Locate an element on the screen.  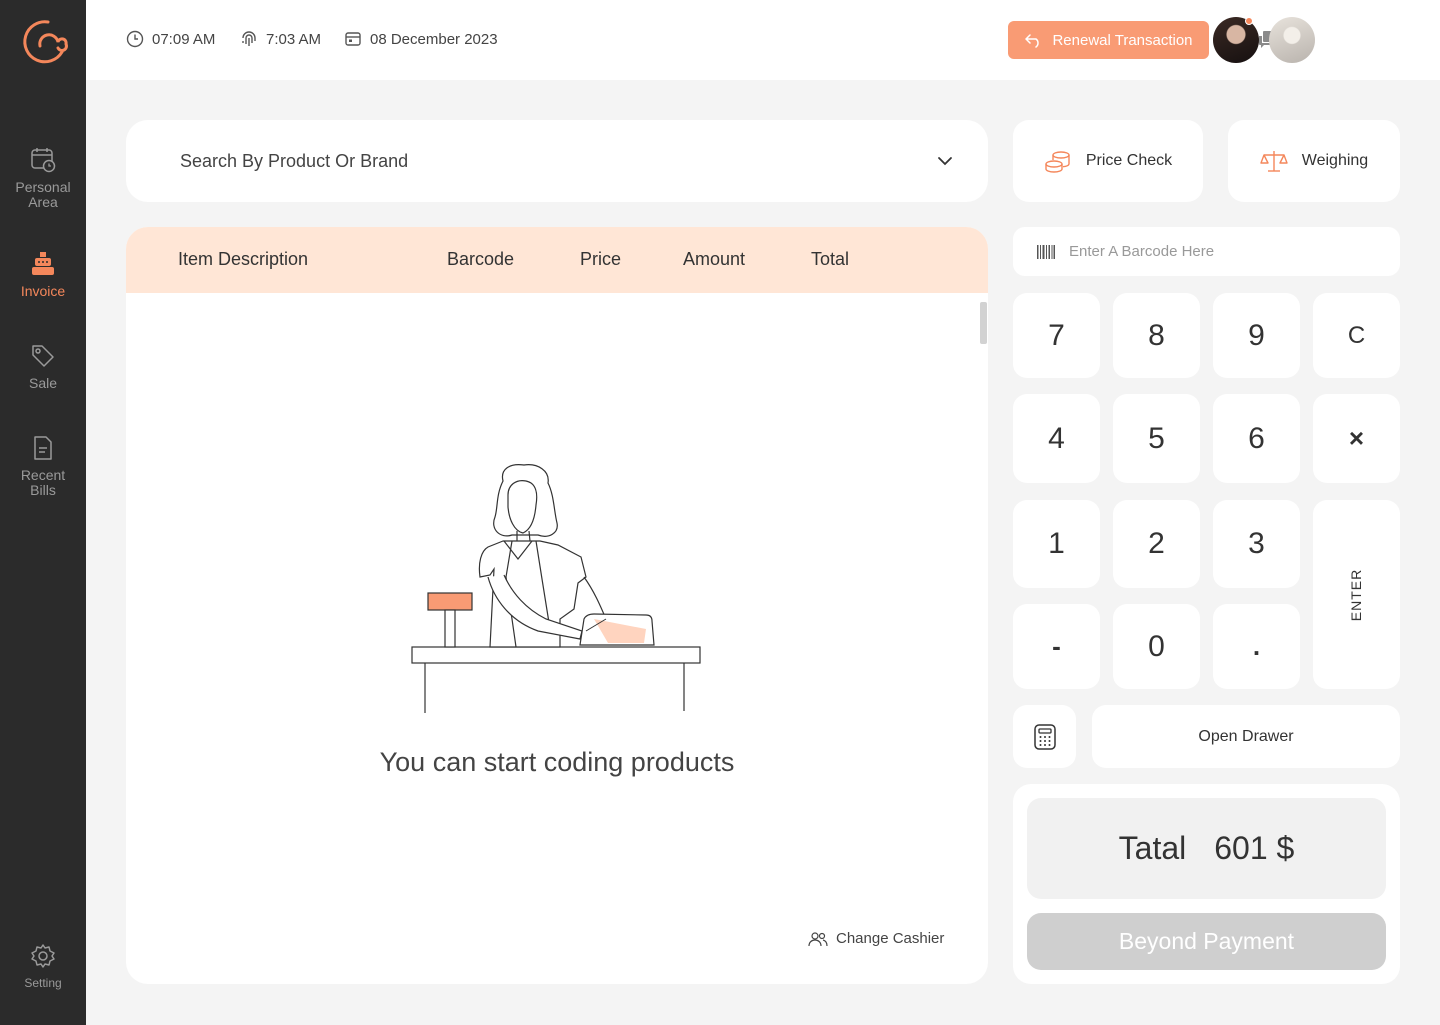
keypad-key-clear: C is located at coordinates (1356, 335).